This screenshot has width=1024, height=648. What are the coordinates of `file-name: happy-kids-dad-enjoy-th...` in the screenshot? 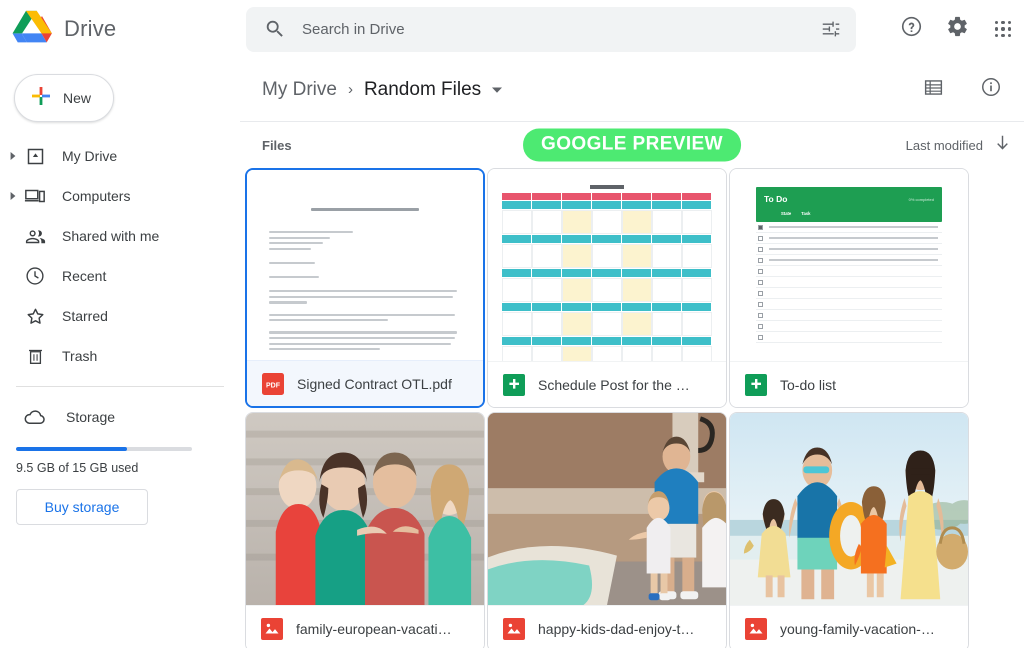 It's located at (618, 628).